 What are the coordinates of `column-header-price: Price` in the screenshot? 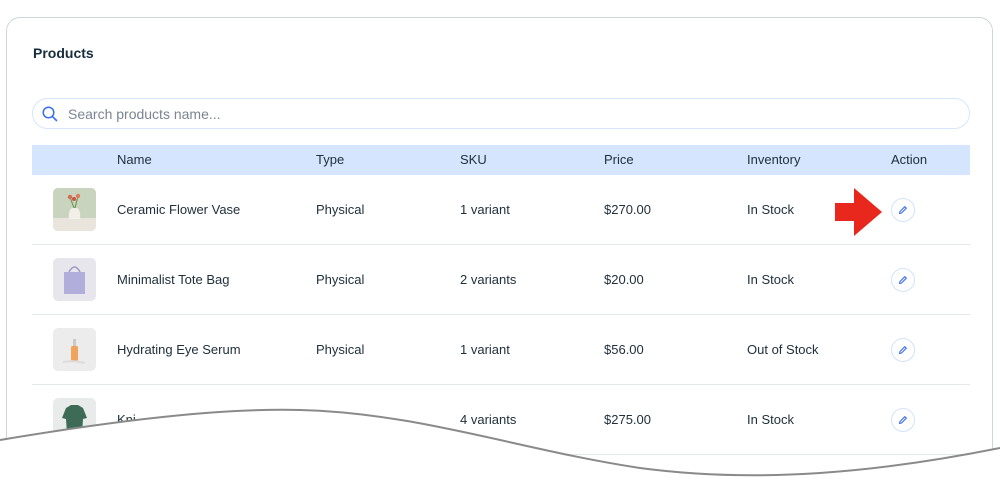 It's located at (619, 160).